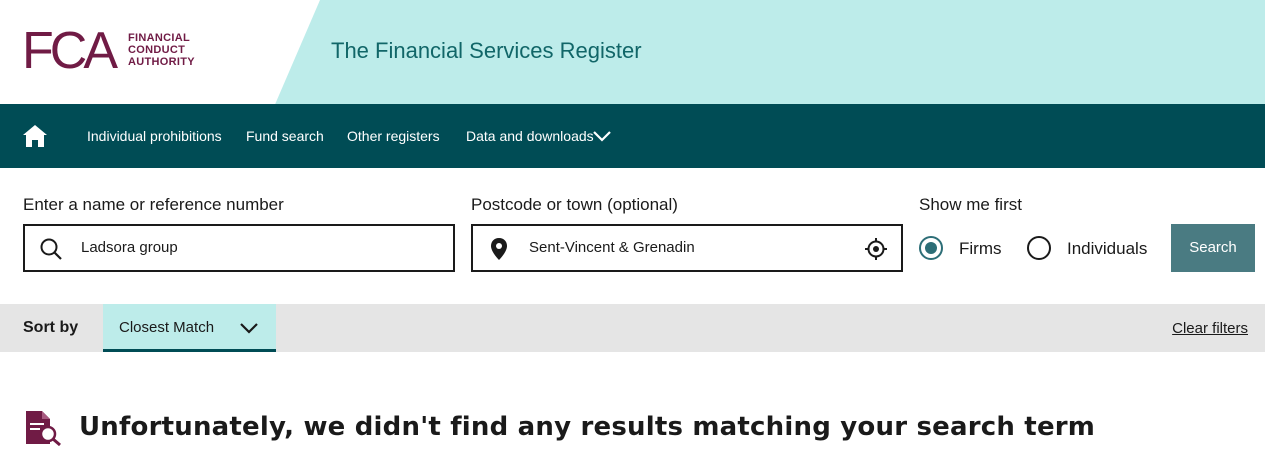 This screenshot has width=1265, height=461. What do you see at coordinates (1107, 249) in the screenshot?
I see `radio-individuals-label: Individuals` at bounding box center [1107, 249].